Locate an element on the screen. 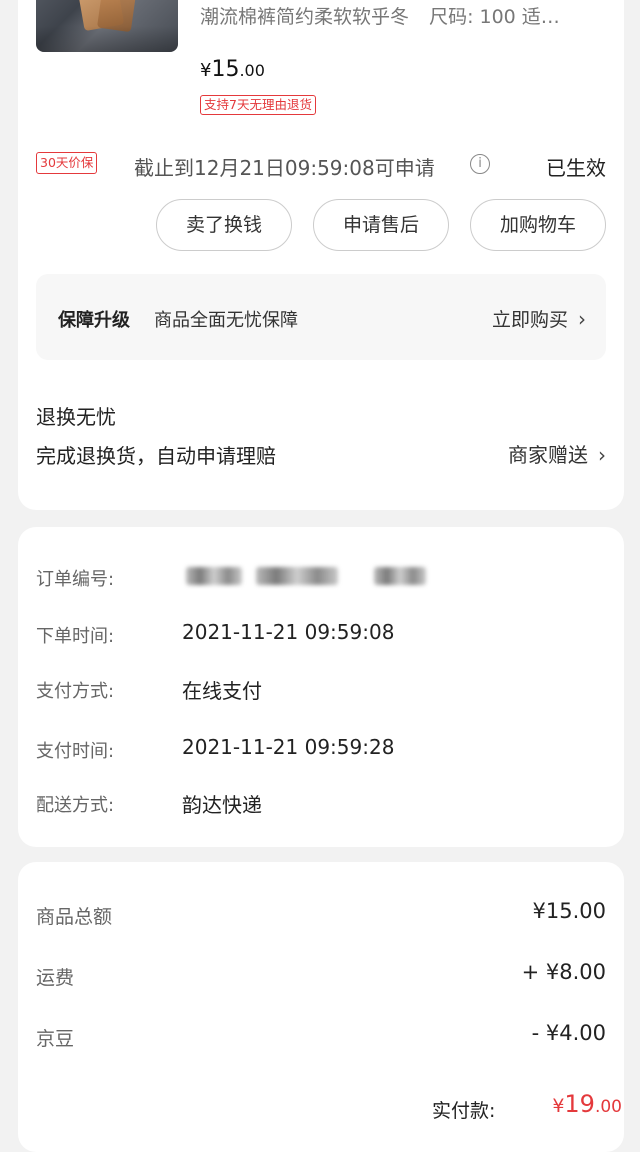  merchant-gift-link: 商家赠送 › is located at coordinates (557, 453).